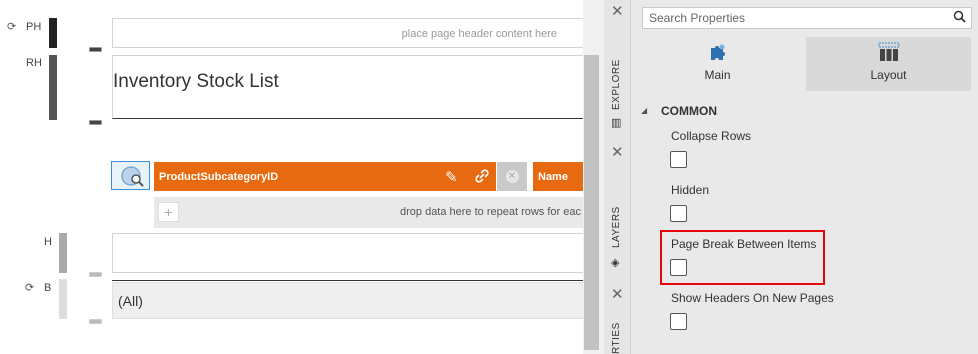  What do you see at coordinates (888, 75) in the screenshot?
I see `tab-layout-label: Layout` at bounding box center [888, 75].